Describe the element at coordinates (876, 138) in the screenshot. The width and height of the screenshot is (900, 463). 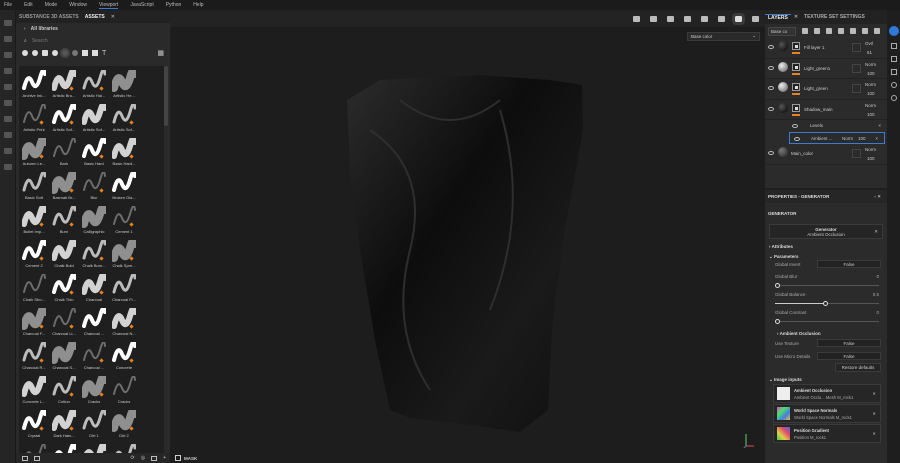
I see `close-icon: ×` at that location.